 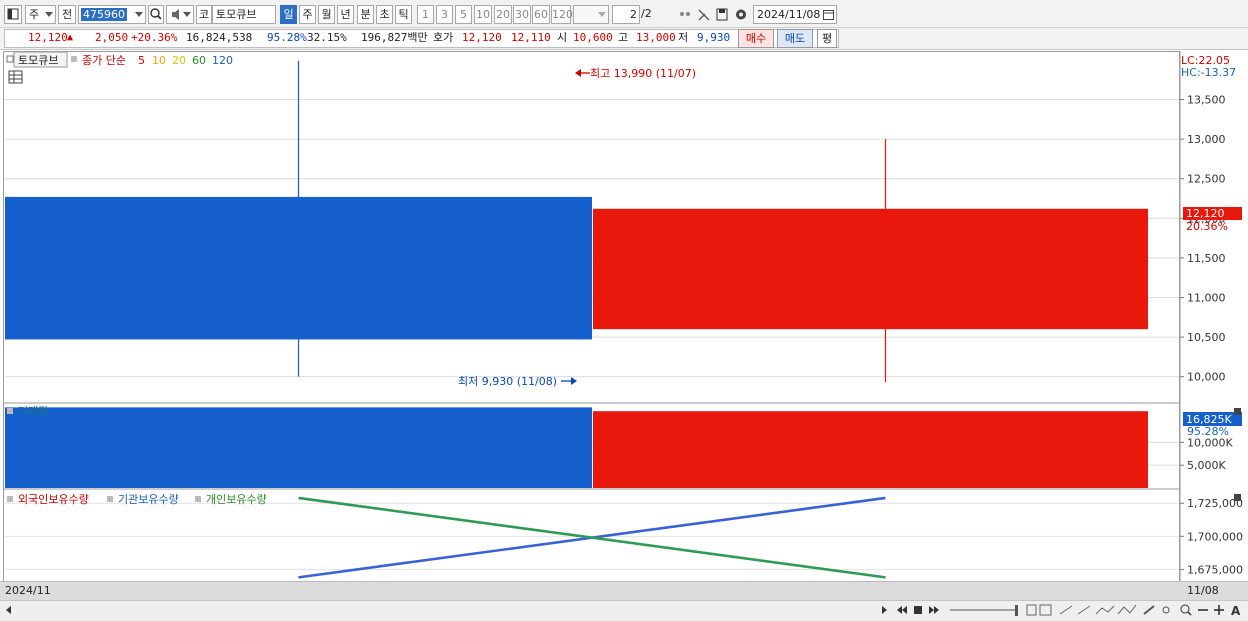 I want to click on foreign-holdings-title: 외국인보유수량, so click(x=53, y=499).